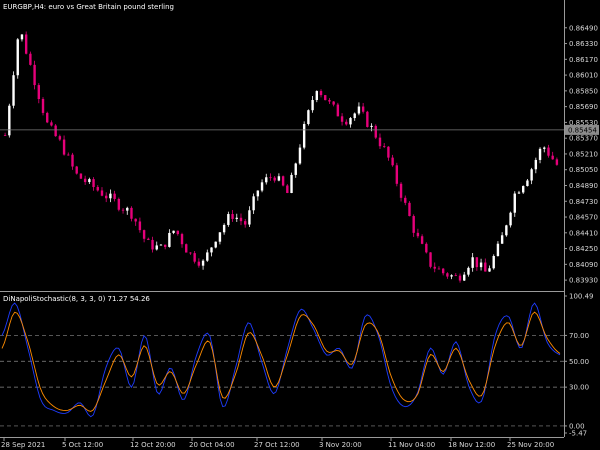 The image size is (600, 450). What do you see at coordinates (340, 445) in the screenshot?
I see `time-label: 3 Nov 20:00` at bounding box center [340, 445].